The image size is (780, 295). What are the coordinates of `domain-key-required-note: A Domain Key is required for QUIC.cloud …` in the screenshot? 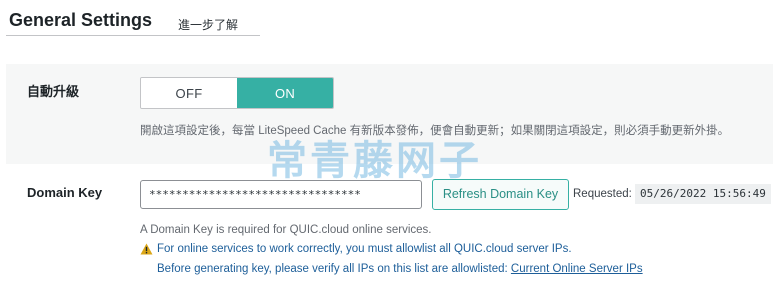 It's located at (286, 230).